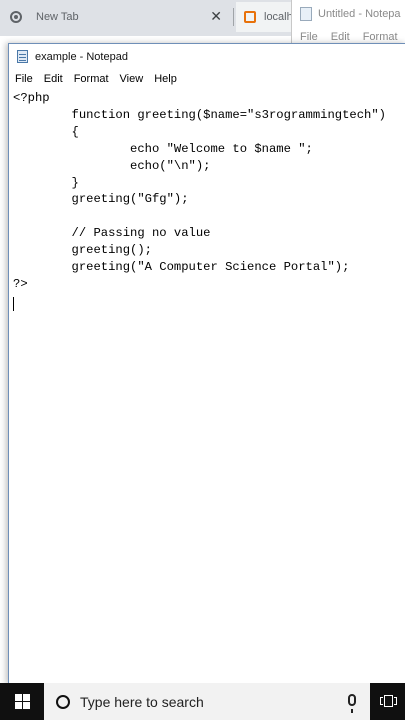 Image resolution: width=405 pixels, height=720 pixels. What do you see at coordinates (359, 14) in the screenshot?
I see `background-notepad-title-text: Untitled - Notepa` at bounding box center [359, 14].